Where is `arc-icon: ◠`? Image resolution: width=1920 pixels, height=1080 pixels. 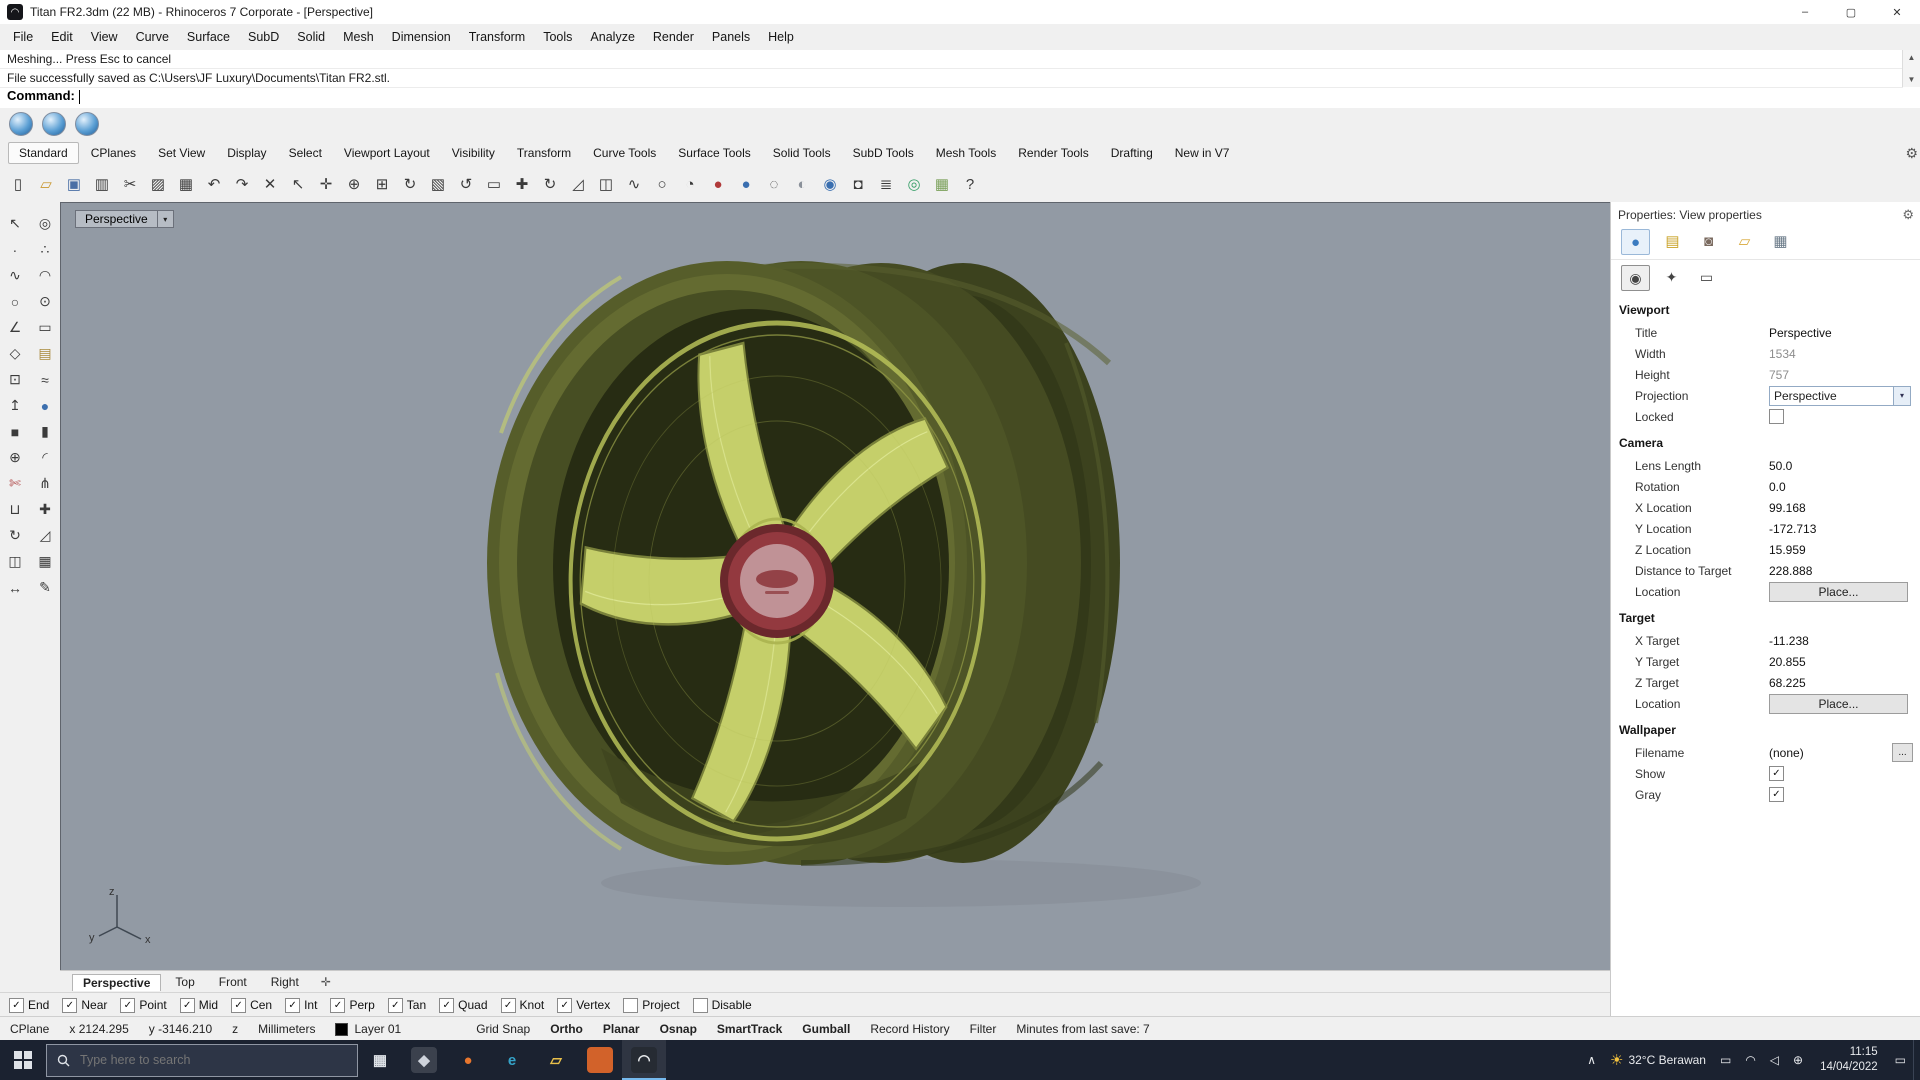 arc-icon: ◠ is located at coordinates (45, 275).